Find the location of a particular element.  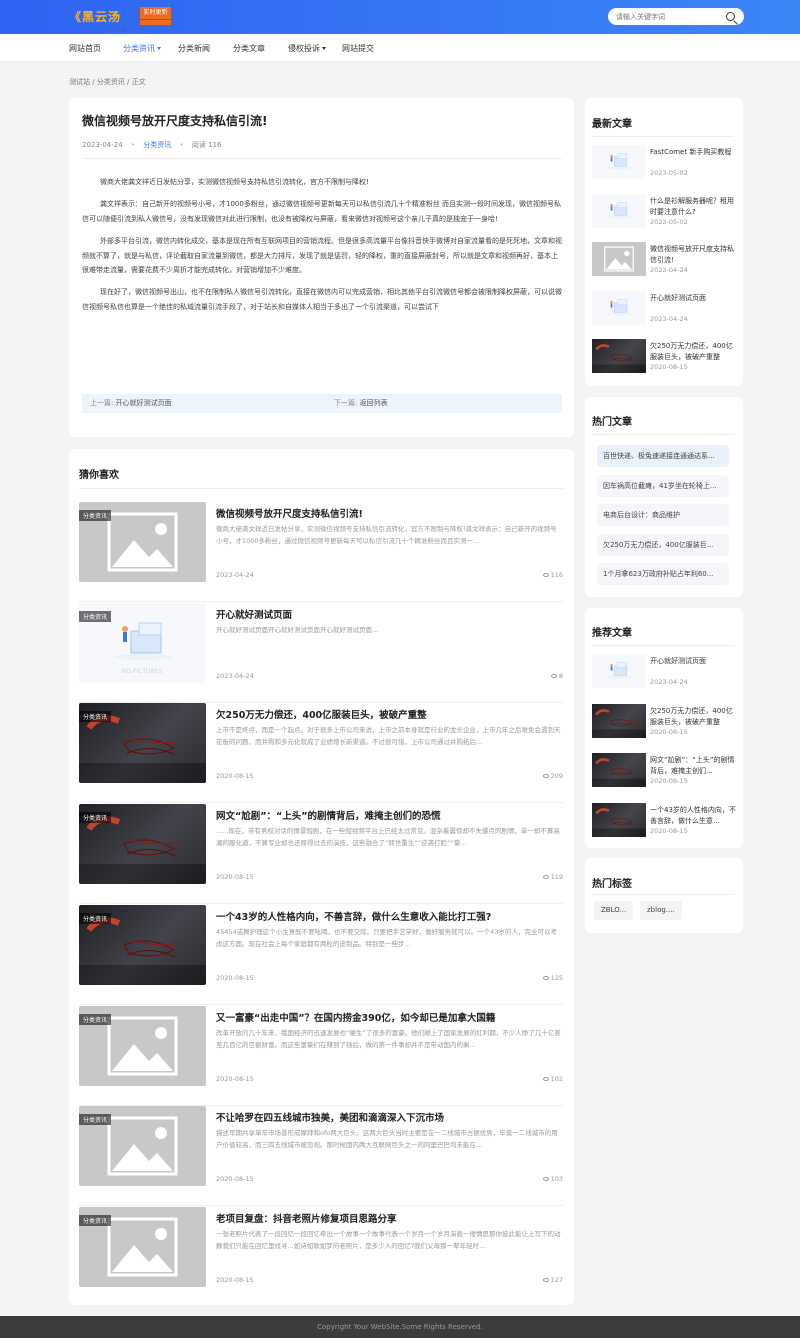

list-item-views: 125 is located at coordinates (552, 978).